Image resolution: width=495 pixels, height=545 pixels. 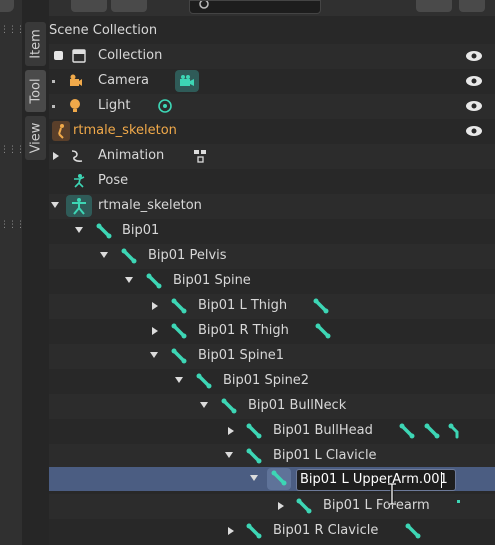 I want to click on outliner-header, so click(x=272, y=8).